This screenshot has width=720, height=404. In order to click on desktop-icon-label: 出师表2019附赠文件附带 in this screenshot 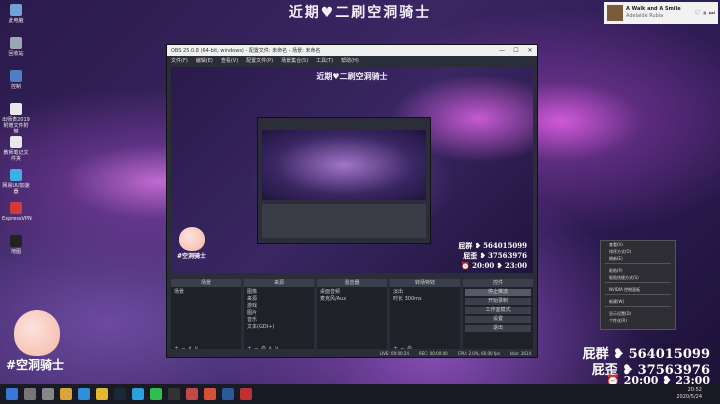, I will do `click(16, 126)`.